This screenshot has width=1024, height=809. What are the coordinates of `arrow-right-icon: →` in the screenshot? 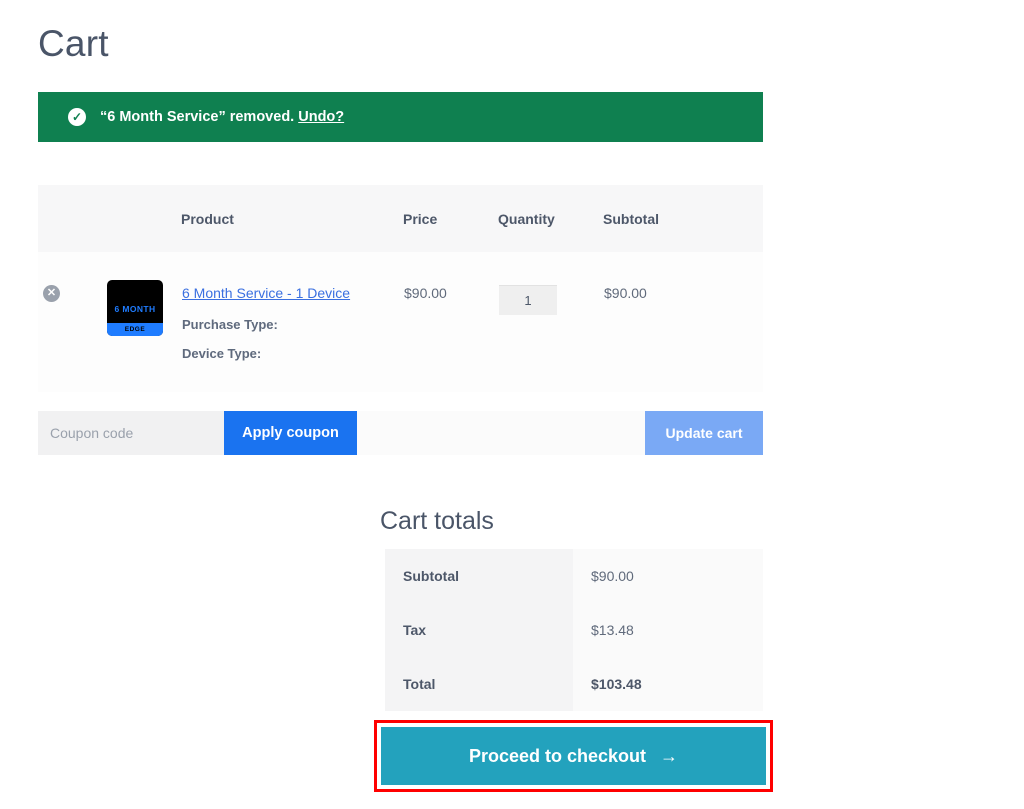 It's located at (669, 755).